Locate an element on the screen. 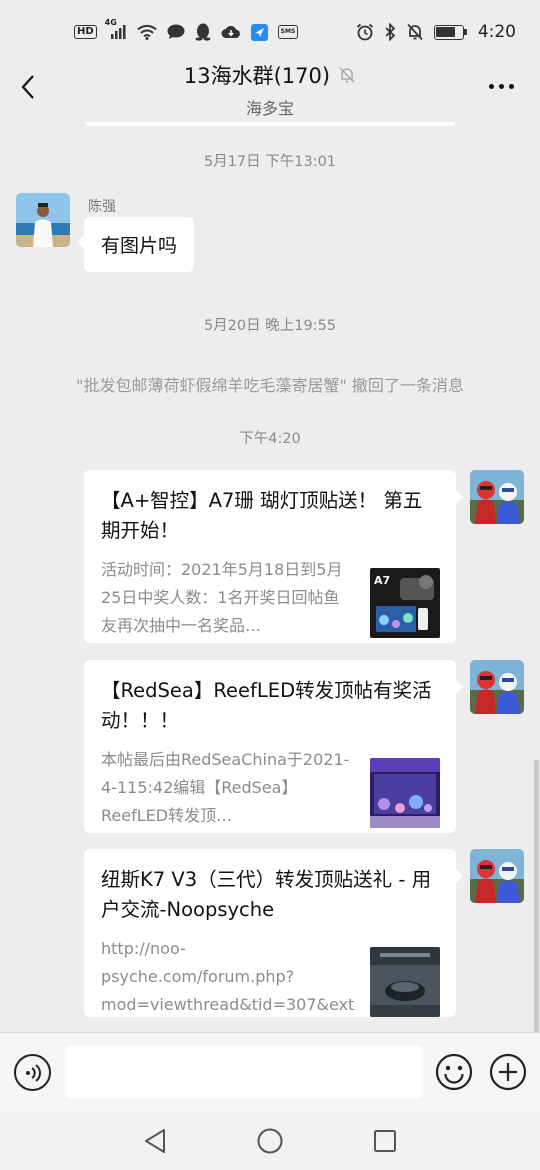  mute-bell-icon is located at coordinates (415, 32).